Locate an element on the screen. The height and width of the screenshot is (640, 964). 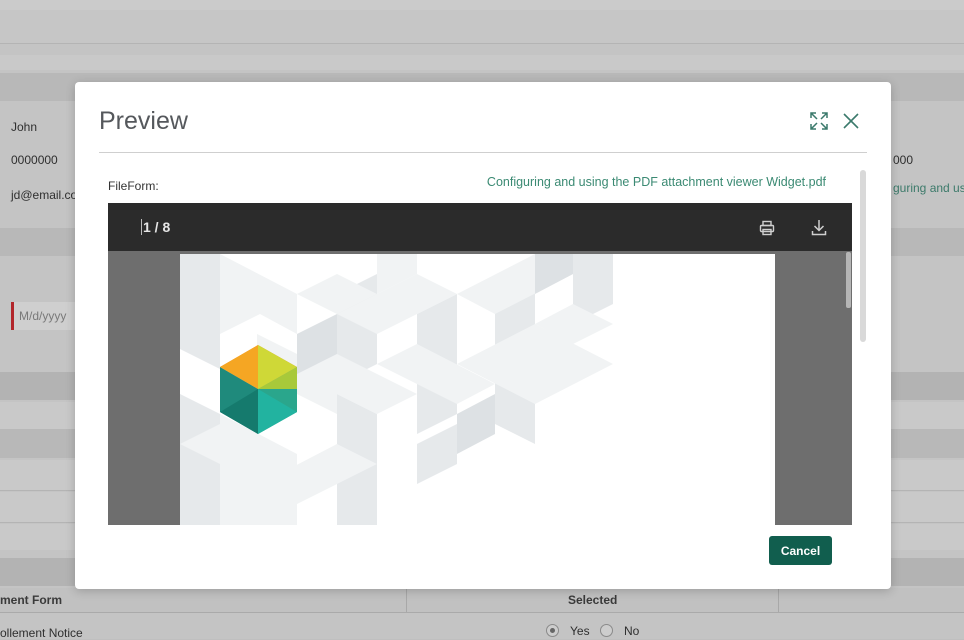
first-name-value: John is located at coordinates (24, 127).